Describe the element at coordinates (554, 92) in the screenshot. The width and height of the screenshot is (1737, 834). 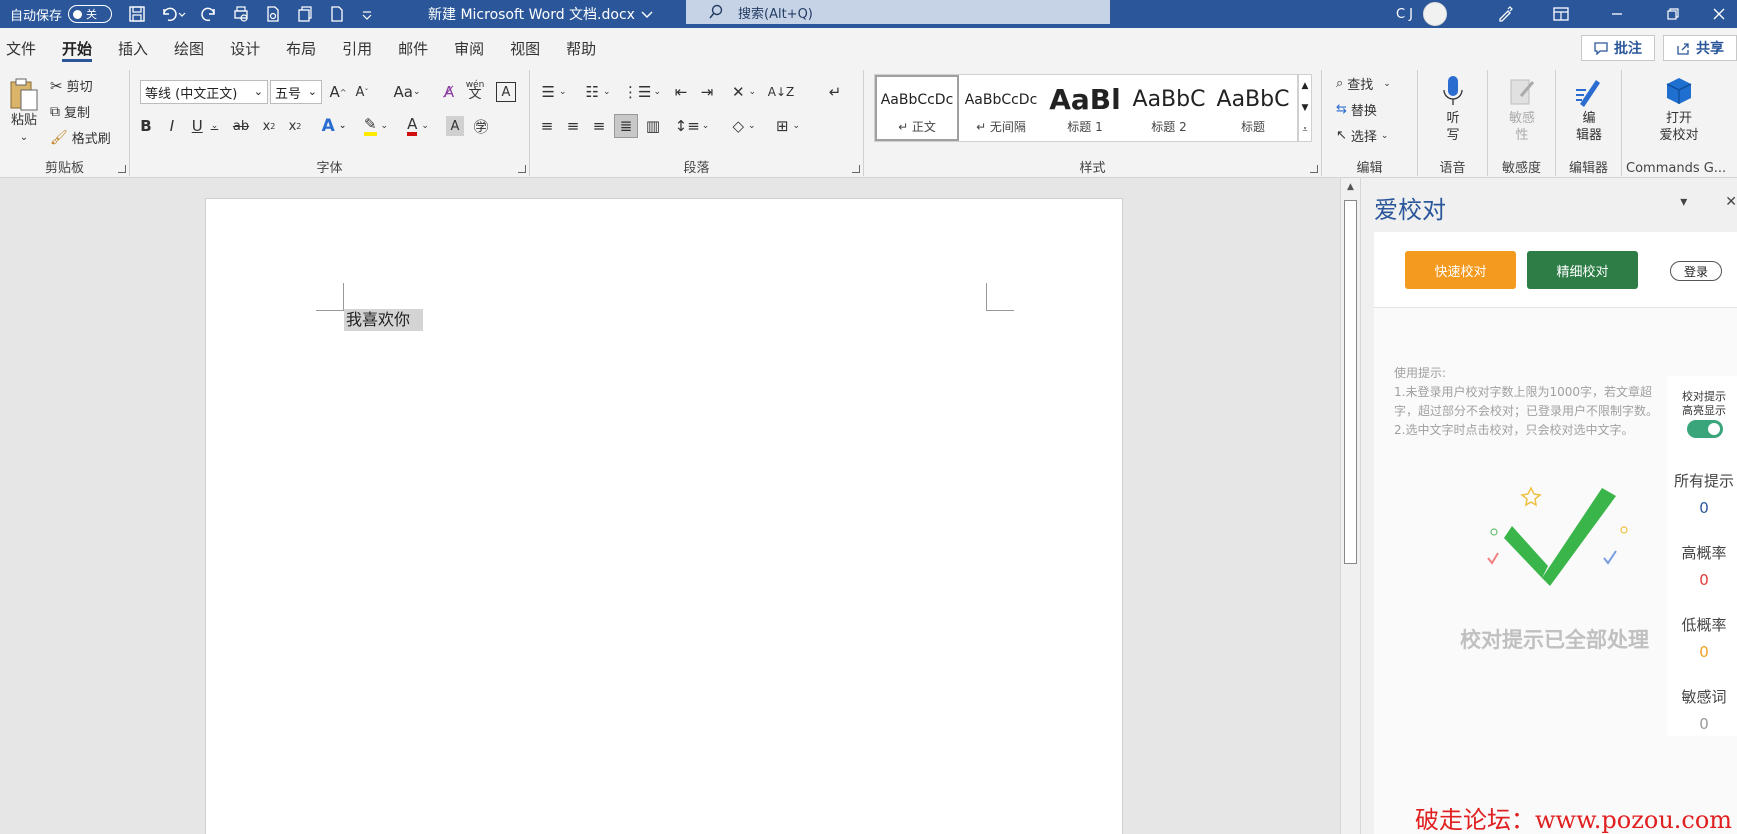
I see `bullets-icon: ☰ ⌄` at that location.